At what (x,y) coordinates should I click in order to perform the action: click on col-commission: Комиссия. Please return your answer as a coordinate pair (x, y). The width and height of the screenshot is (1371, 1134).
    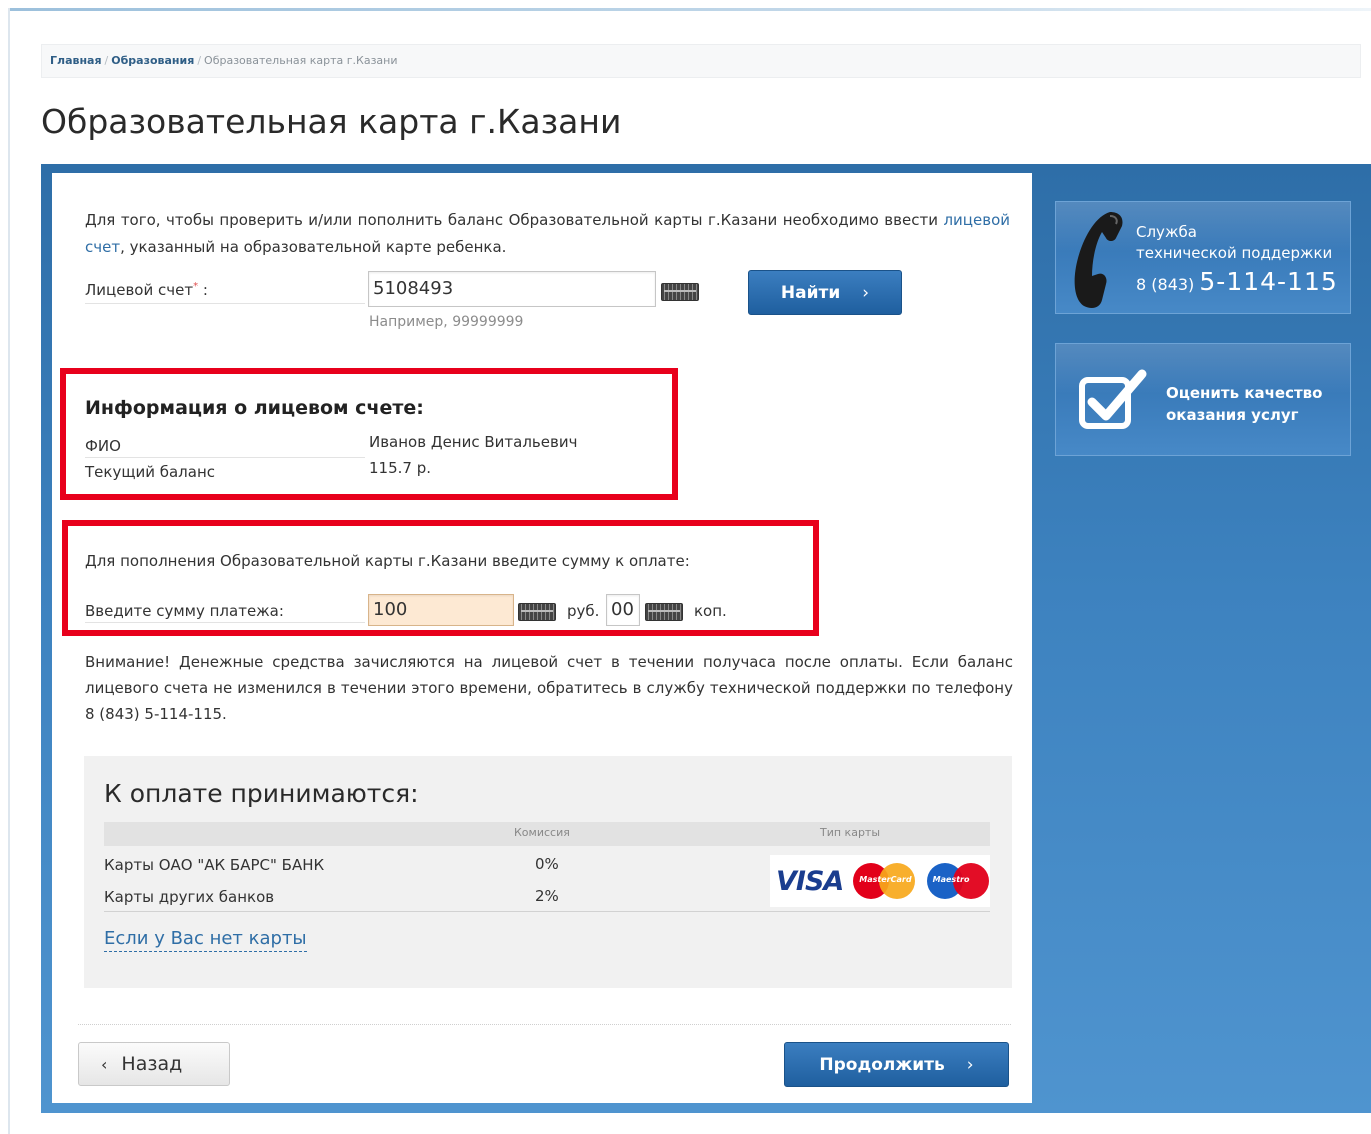
    Looking at the image, I should click on (542, 832).